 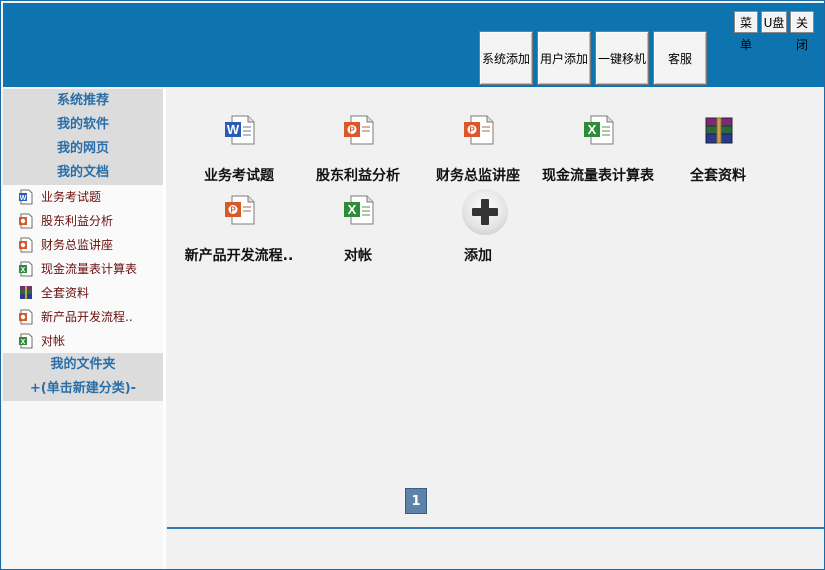 What do you see at coordinates (495, 528) in the screenshot?
I see `divider` at bounding box center [495, 528].